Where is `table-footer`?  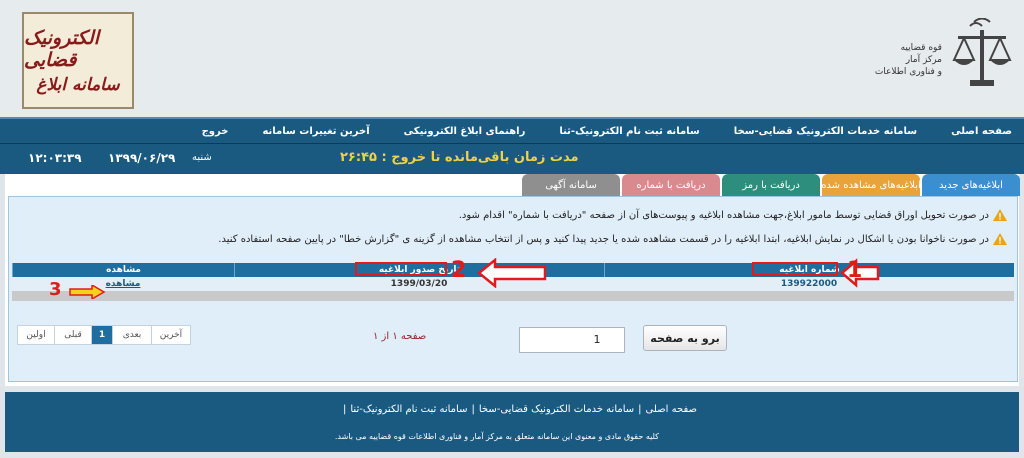 table-footer is located at coordinates (513, 296).